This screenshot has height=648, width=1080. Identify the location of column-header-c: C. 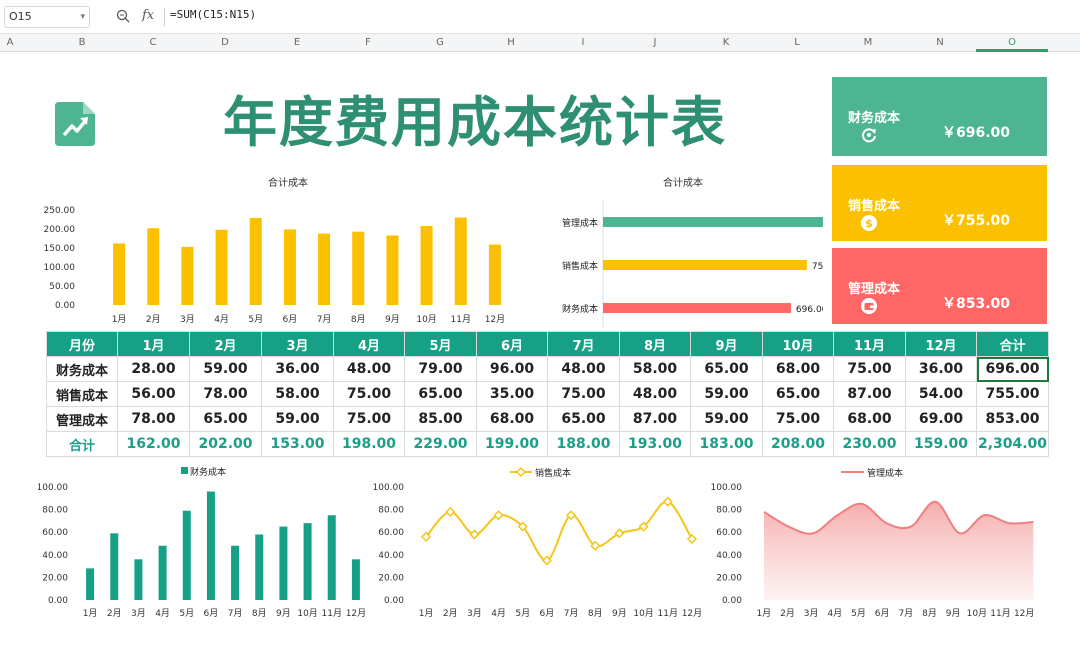
(153, 42).